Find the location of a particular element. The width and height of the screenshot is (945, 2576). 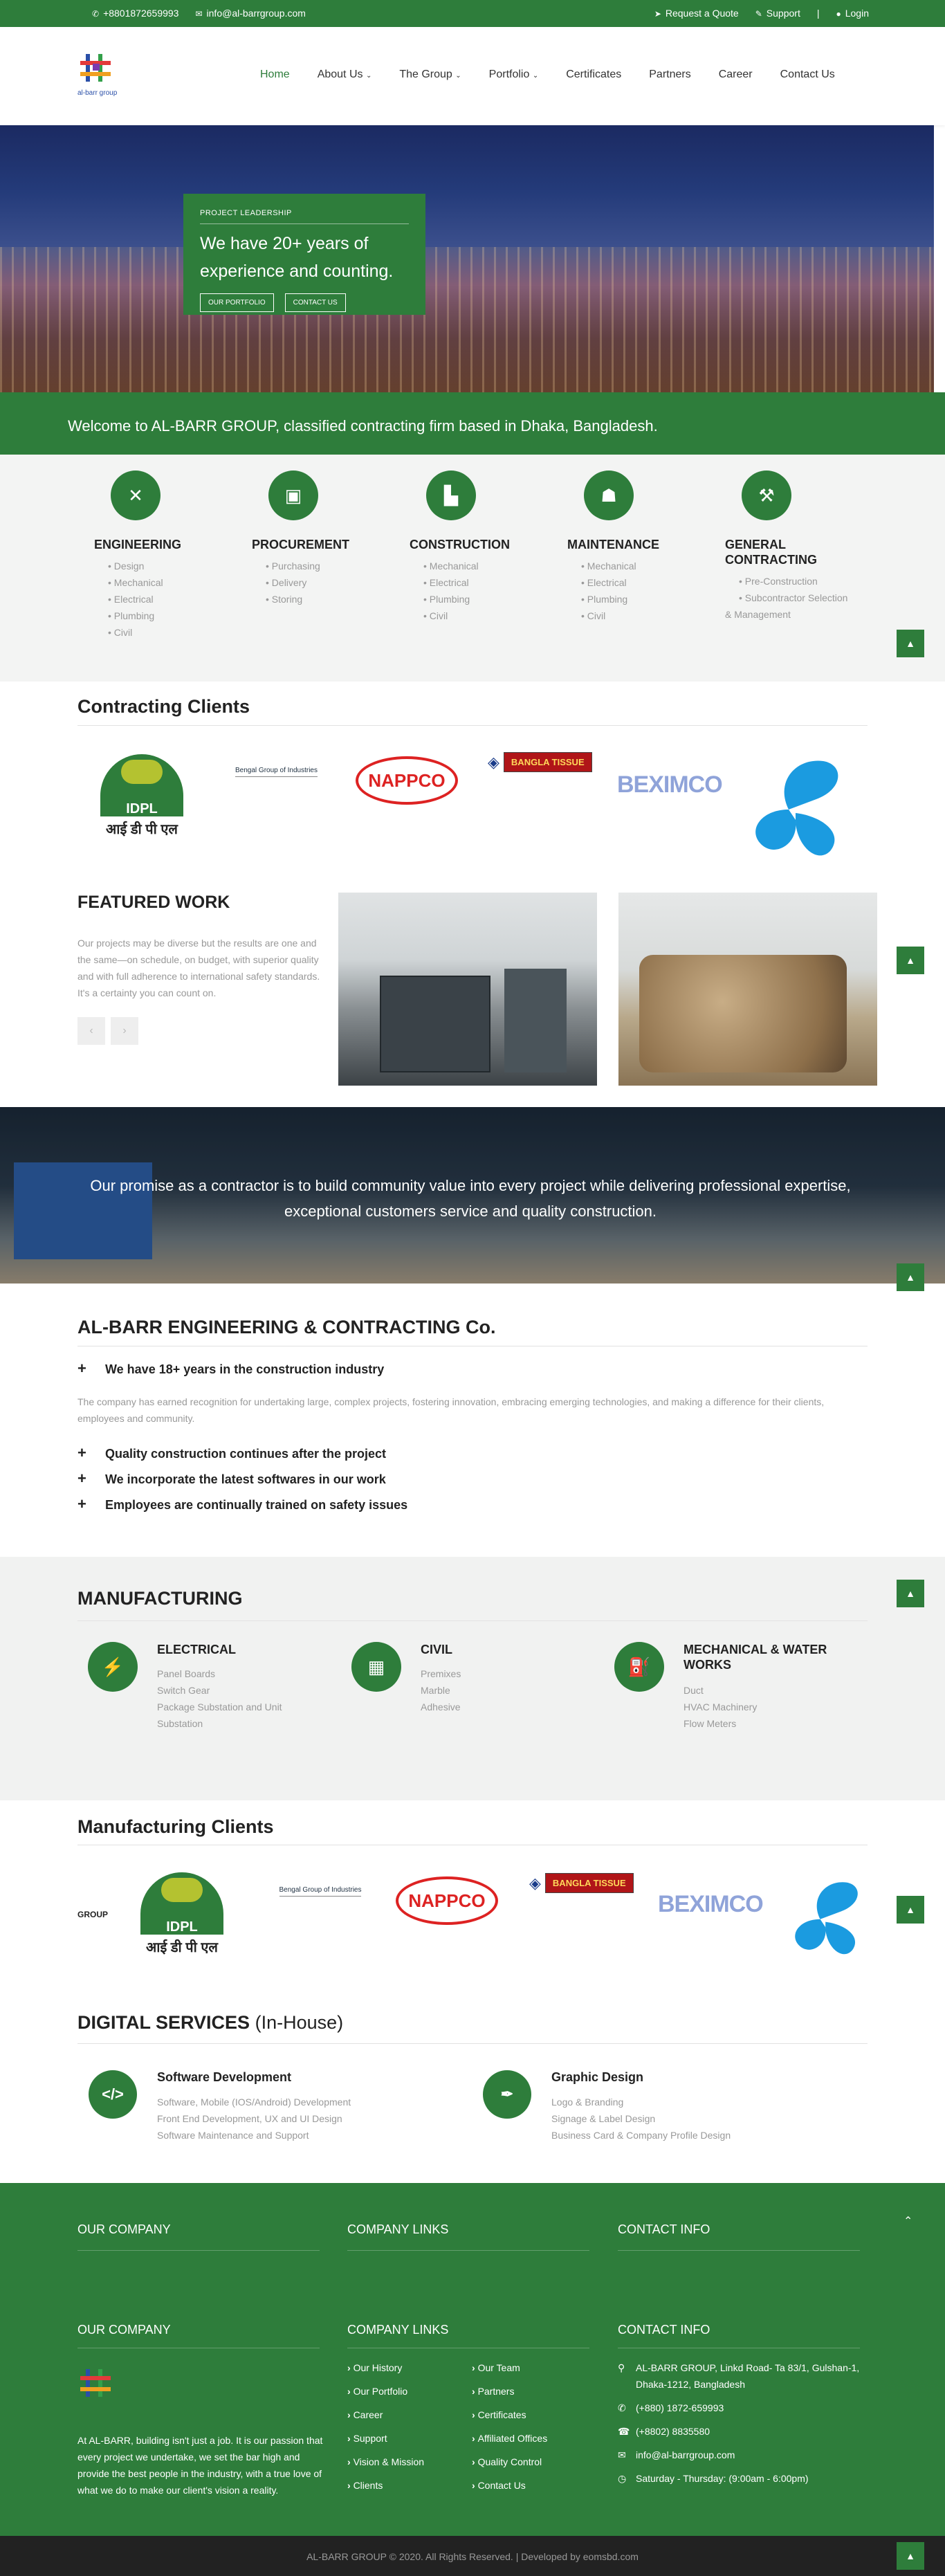

footer-link: Clients is located at coordinates (385, 2486).